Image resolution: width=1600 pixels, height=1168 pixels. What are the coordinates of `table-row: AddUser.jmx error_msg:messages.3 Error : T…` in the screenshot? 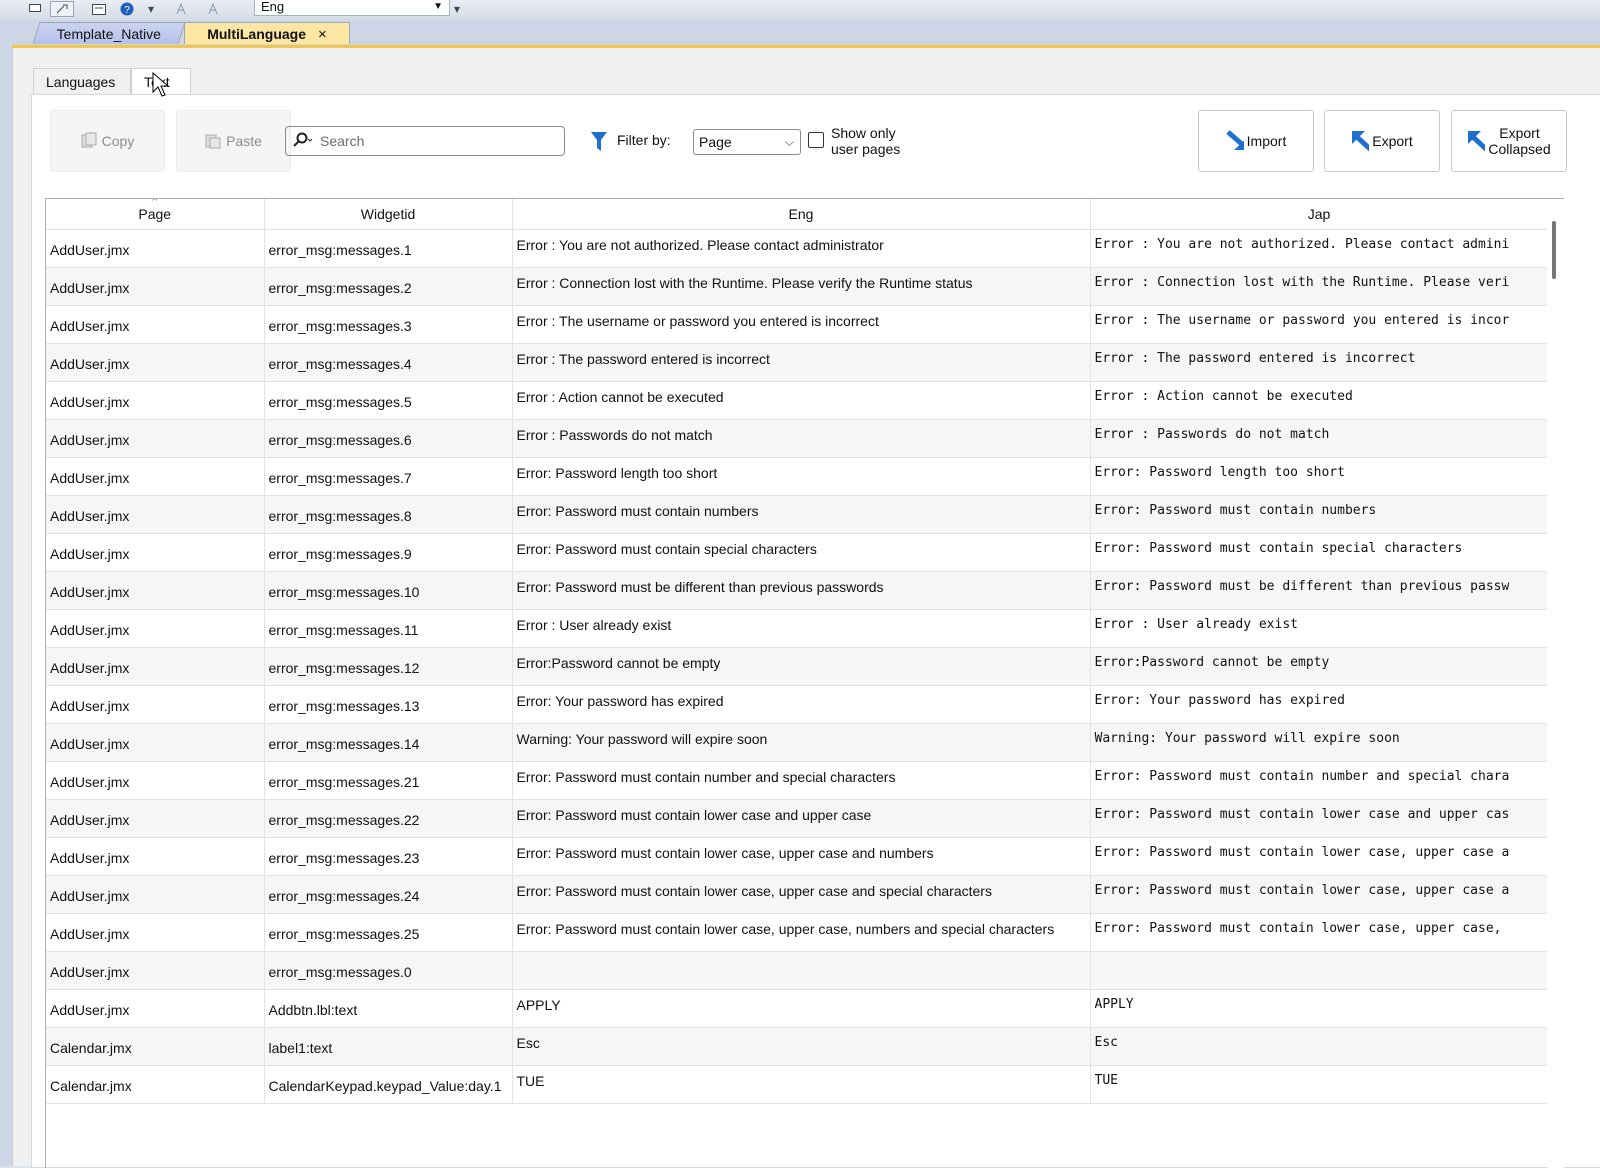 It's located at (797, 324).